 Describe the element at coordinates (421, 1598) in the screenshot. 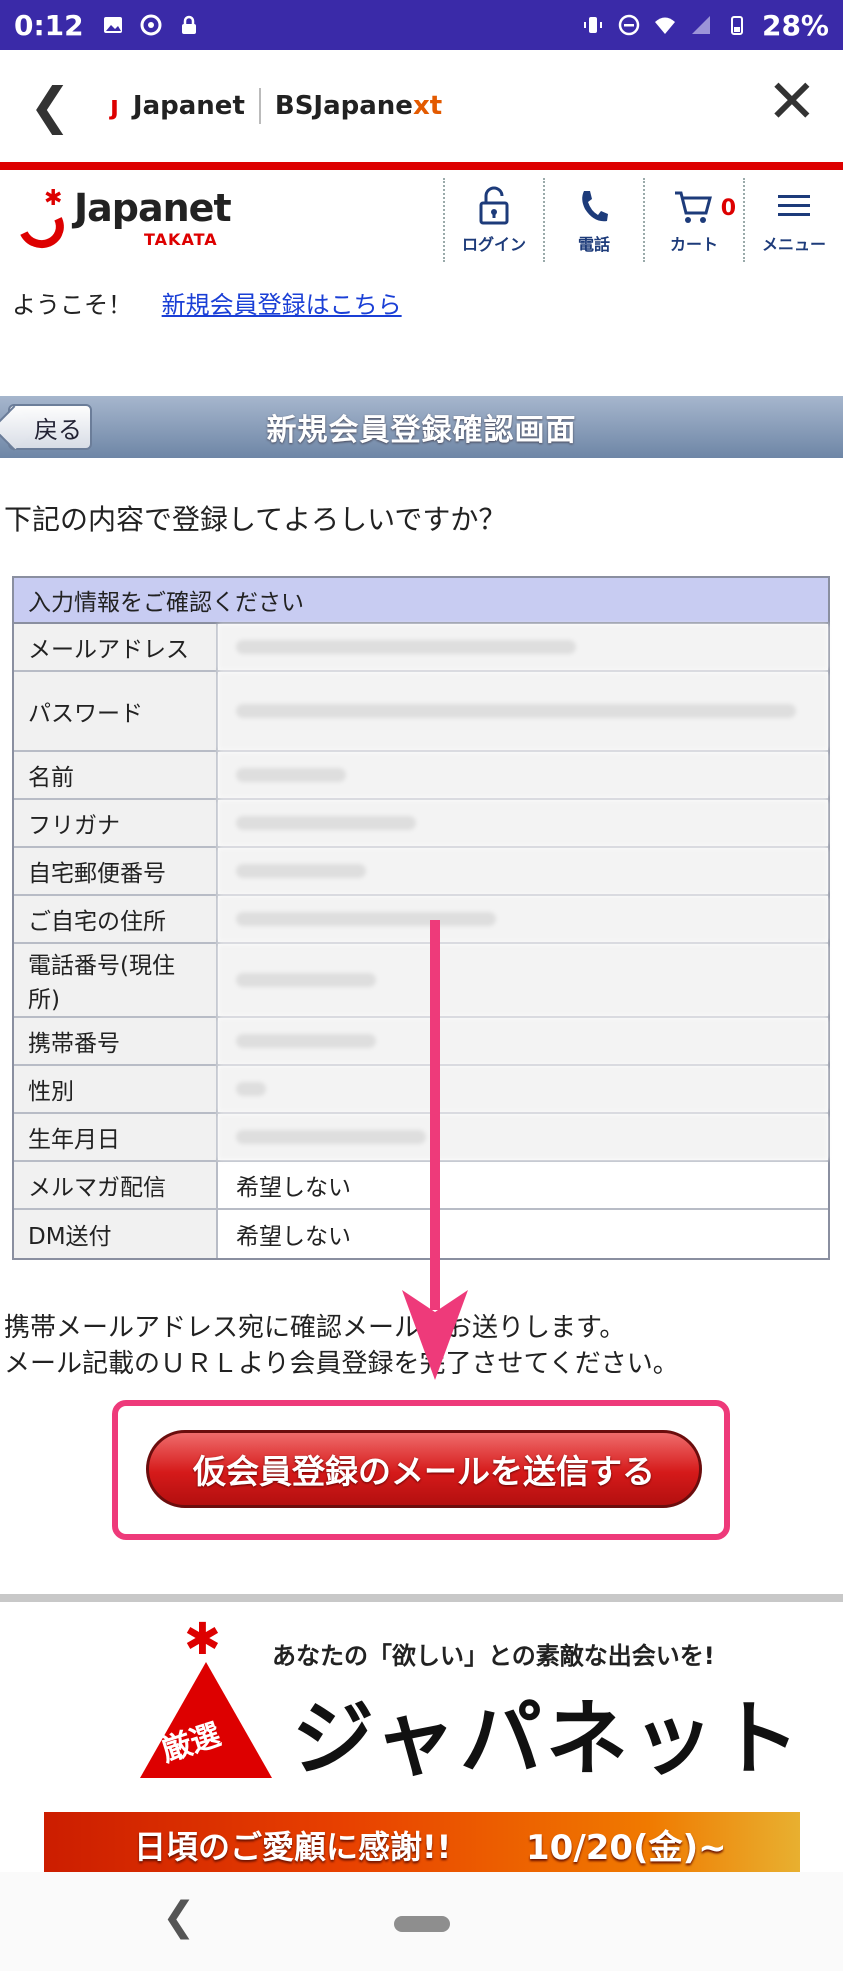

I see `section-divider` at that location.